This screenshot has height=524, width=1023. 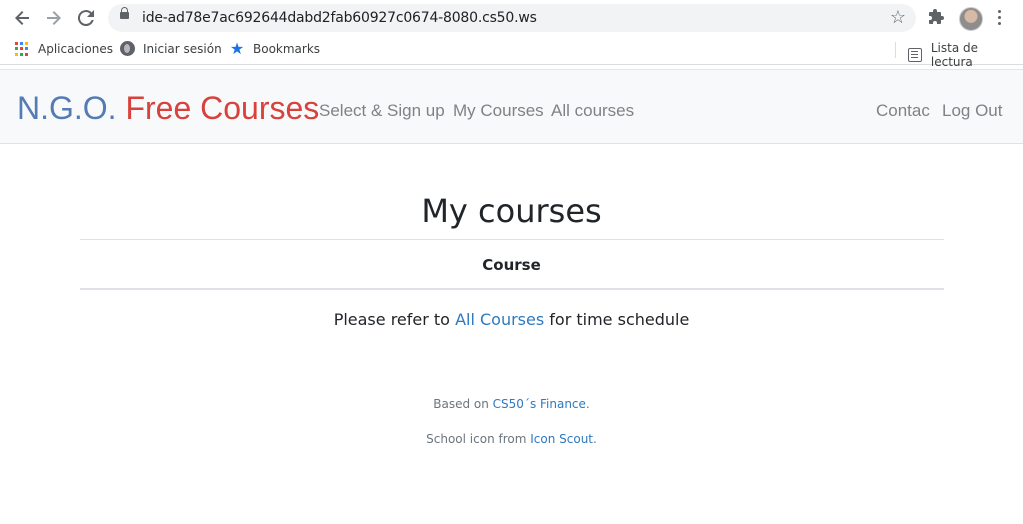 What do you see at coordinates (67, 108) in the screenshot?
I see `brand-ngo: N.G.O.` at bounding box center [67, 108].